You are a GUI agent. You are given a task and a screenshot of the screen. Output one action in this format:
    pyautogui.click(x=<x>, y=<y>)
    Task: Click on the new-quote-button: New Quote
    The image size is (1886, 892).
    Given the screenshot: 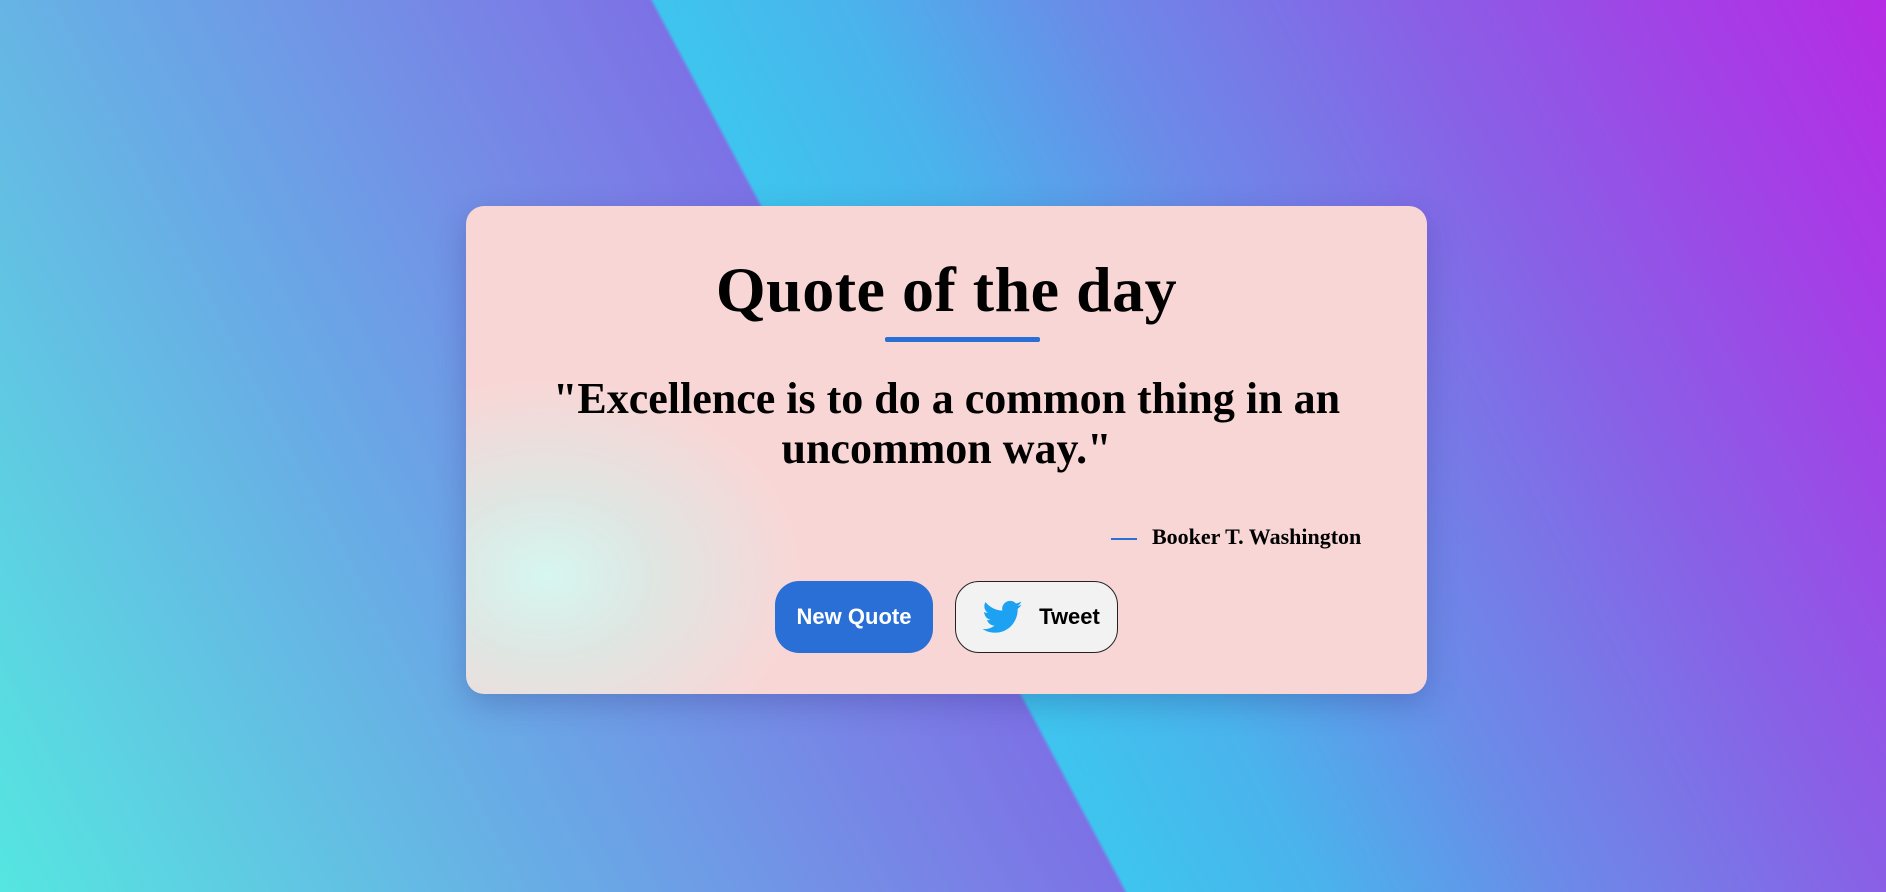 What is the action you would take?
    pyautogui.click(x=854, y=617)
    